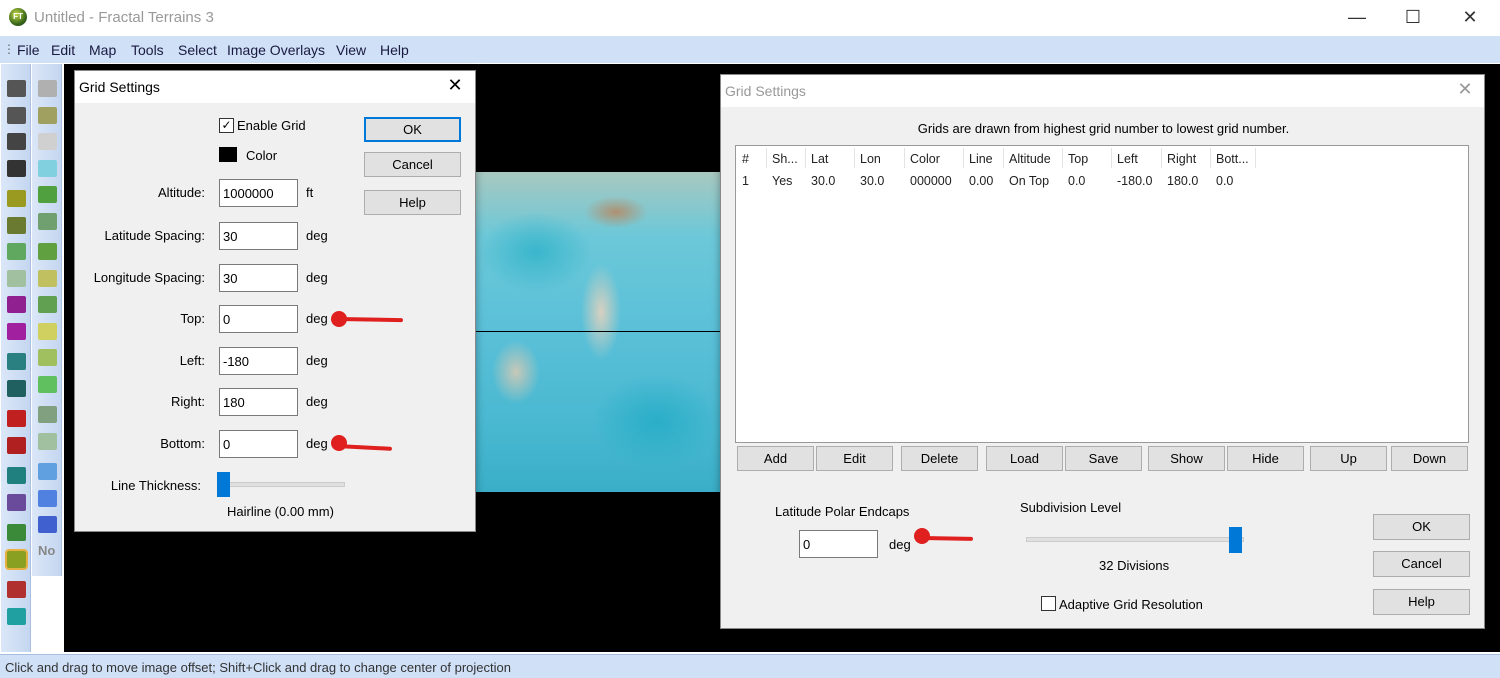  Describe the element at coordinates (63, 50) in the screenshot. I see `menu-edit: Edit` at that location.